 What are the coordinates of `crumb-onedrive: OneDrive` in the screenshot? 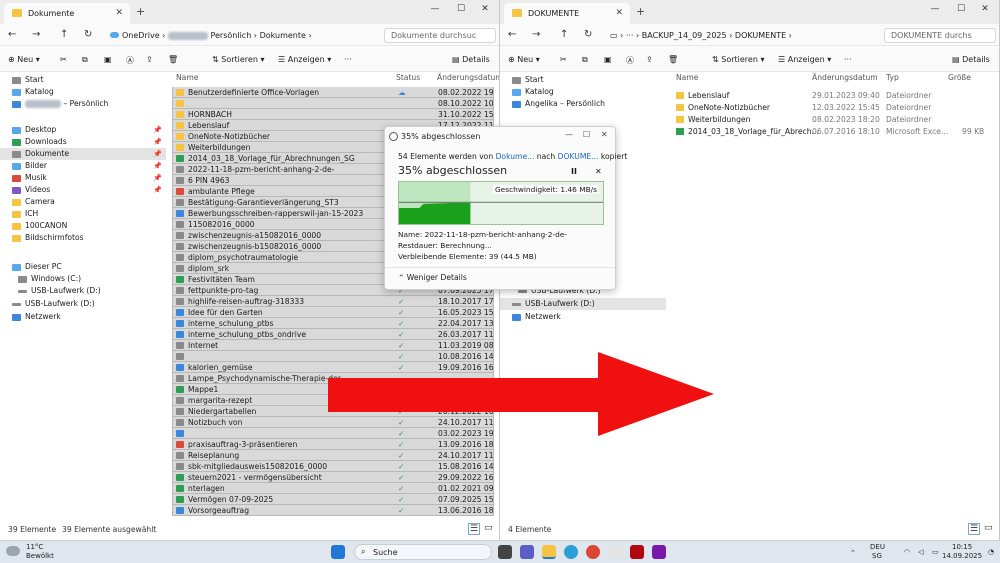 It's located at (141, 35).